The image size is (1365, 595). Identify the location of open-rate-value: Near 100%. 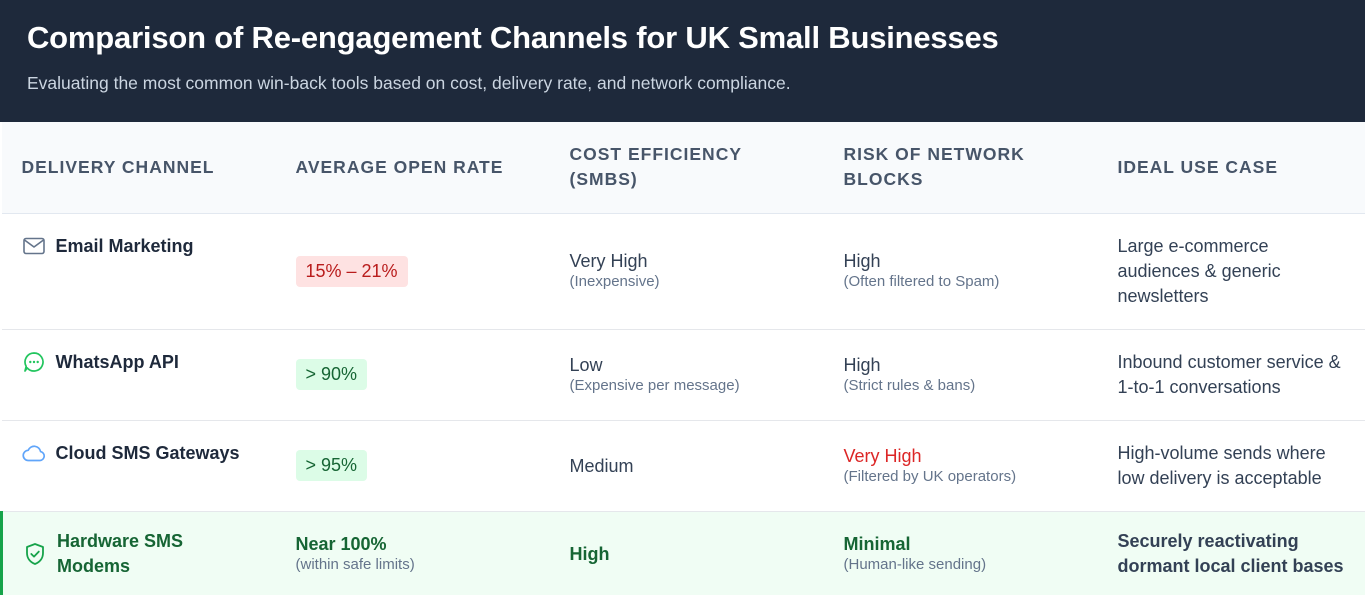
(341, 543).